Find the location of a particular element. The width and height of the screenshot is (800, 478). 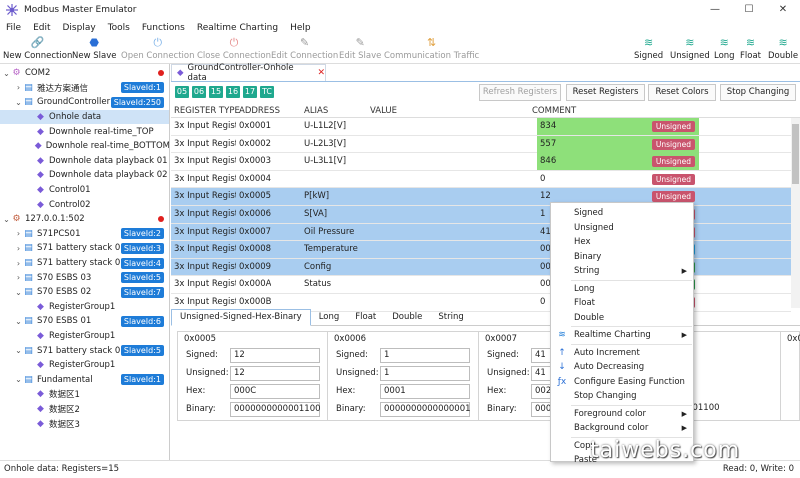

tab-float: Float is located at coordinates (365, 317).